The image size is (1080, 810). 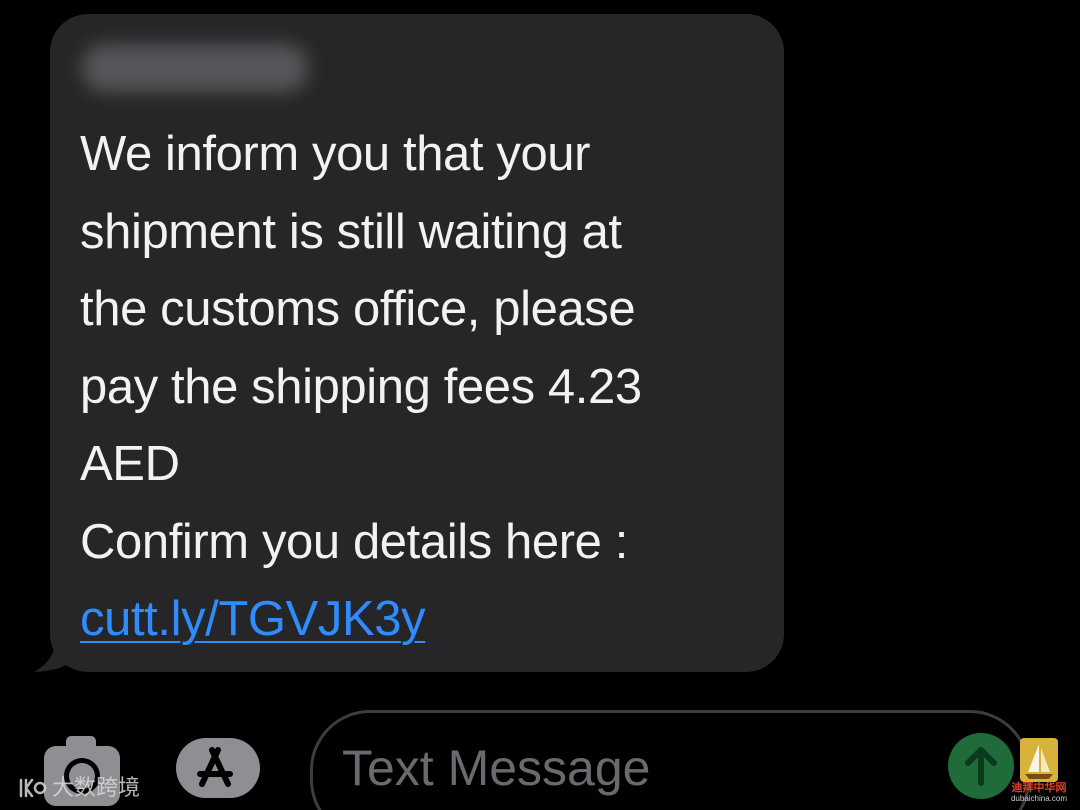 What do you see at coordinates (351, 231) in the screenshot?
I see `message-line: shipment is still waiting at` at bounding box center [351, 231].